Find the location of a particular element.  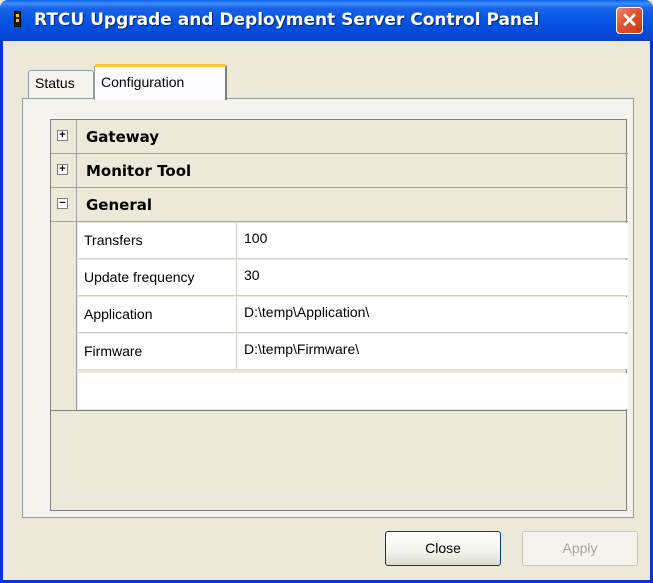

close-button: Close is located at coordinates (443, 548).